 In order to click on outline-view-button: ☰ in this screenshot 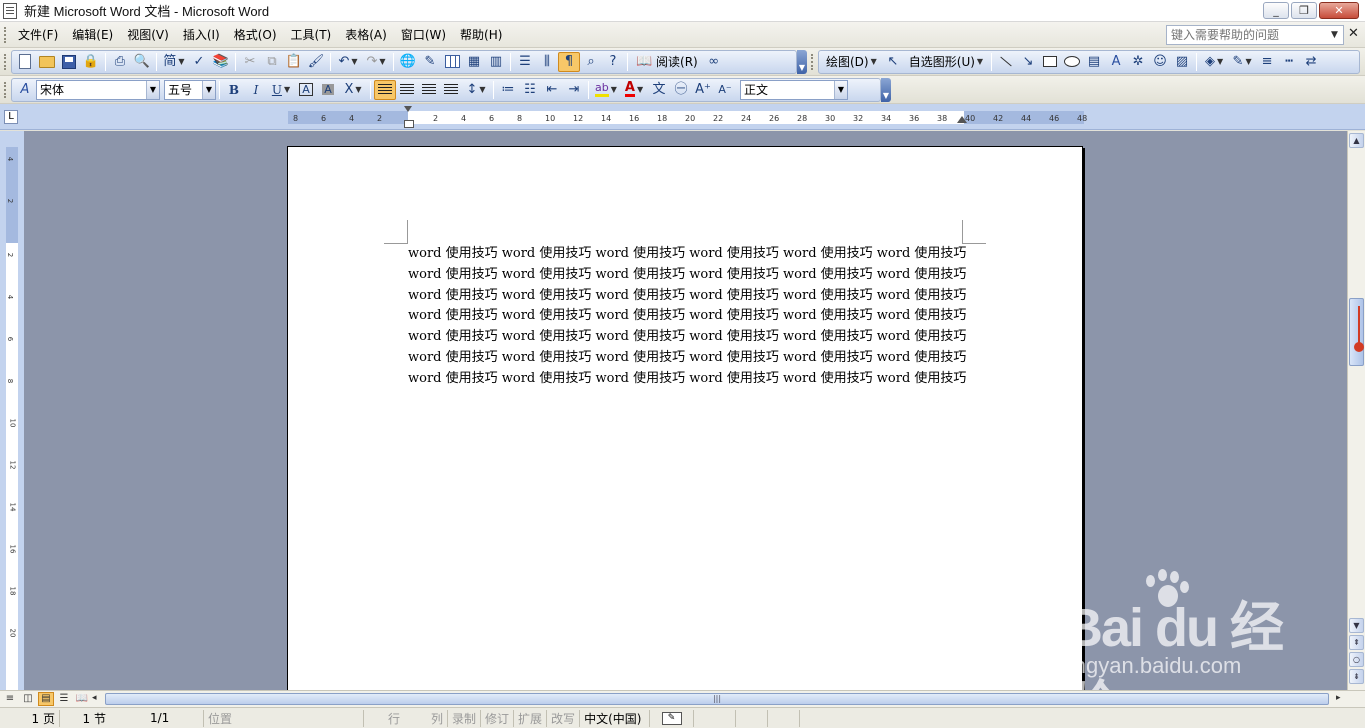, I will do `click(64, 699)`.